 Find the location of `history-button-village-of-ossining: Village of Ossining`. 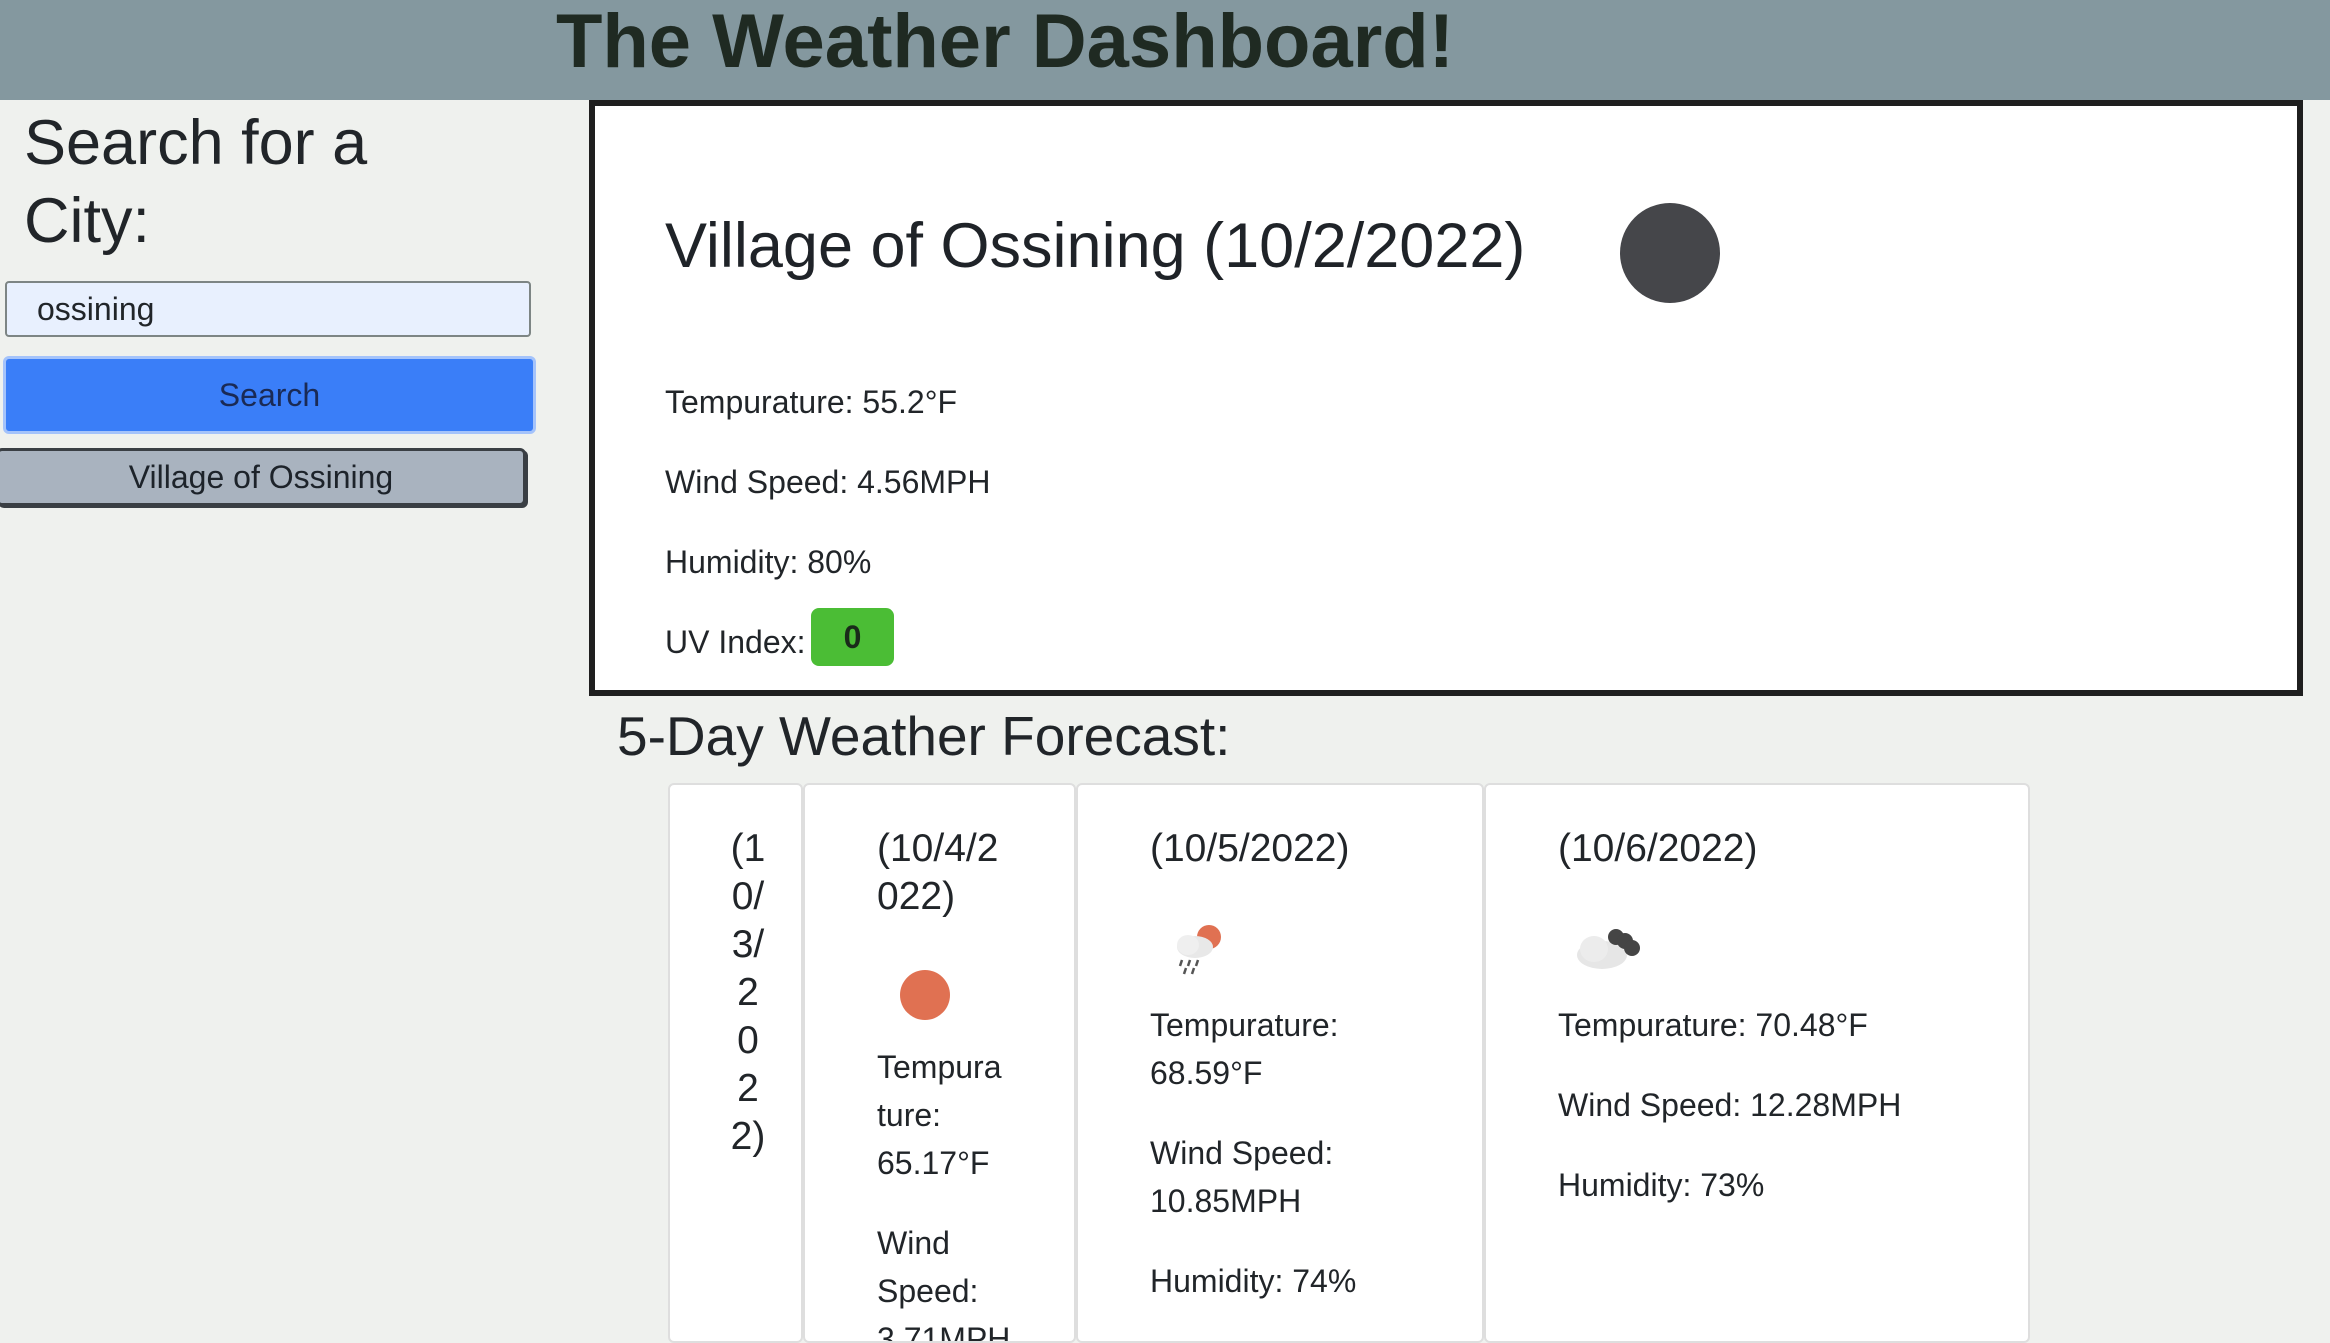

history-button-village-of-ossining: Village of Ossining is located at coordinates (263, 477).